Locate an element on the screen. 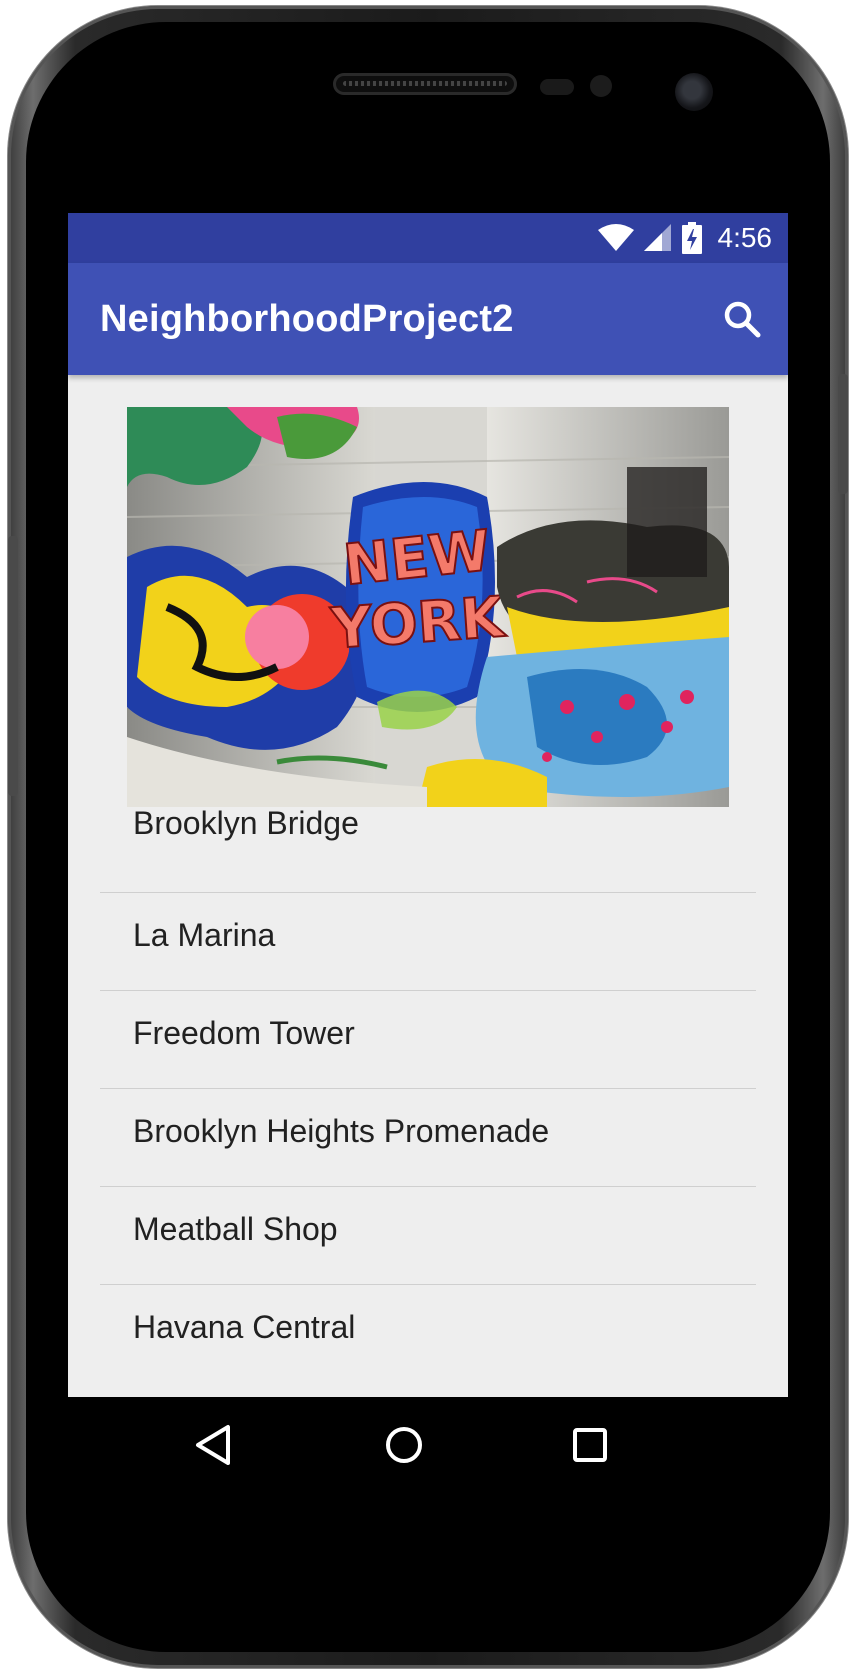 This screenshot has height=1676, width=856. list-item-label: Freedom Tower is located at coordinates (244, 1033).